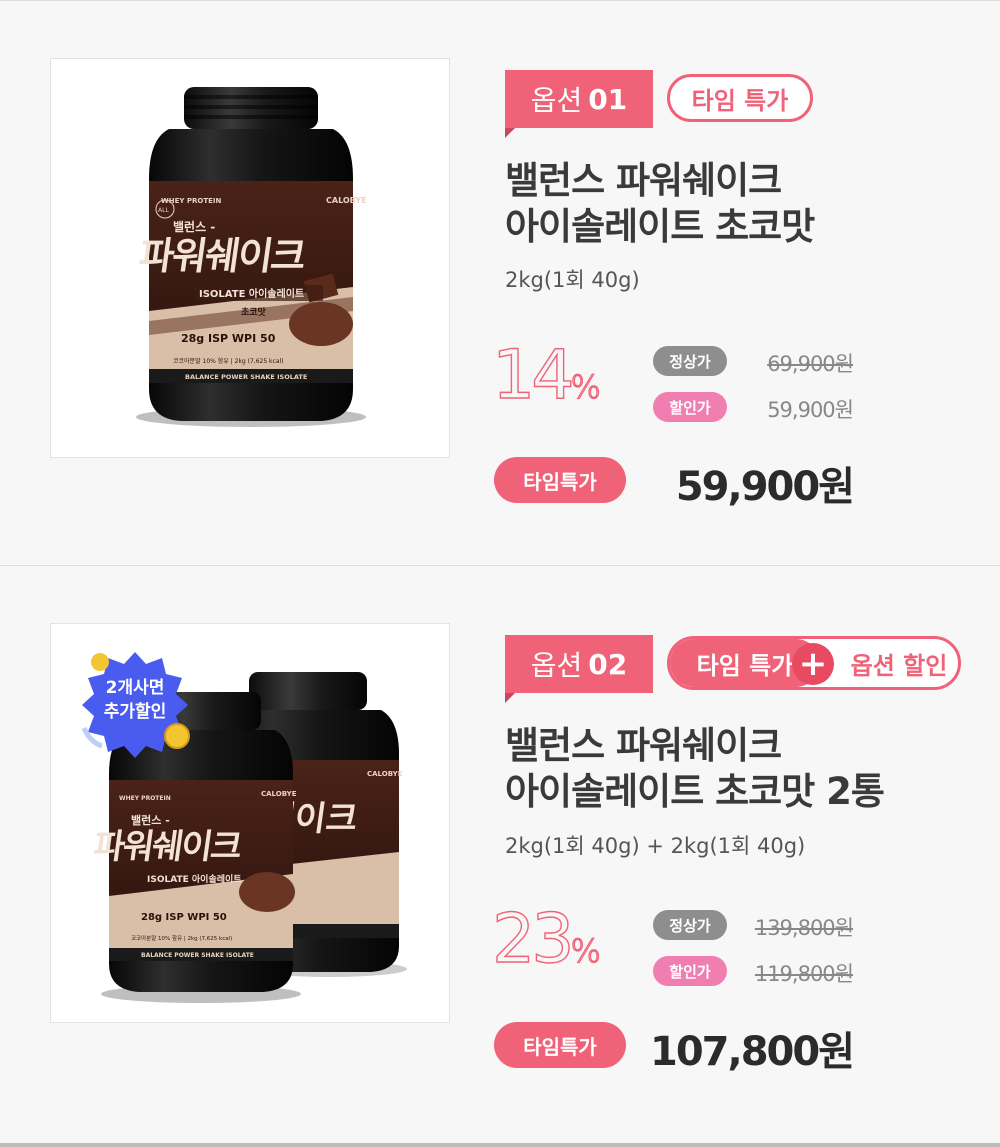  I want to click on section-divider, so click(500, 565).